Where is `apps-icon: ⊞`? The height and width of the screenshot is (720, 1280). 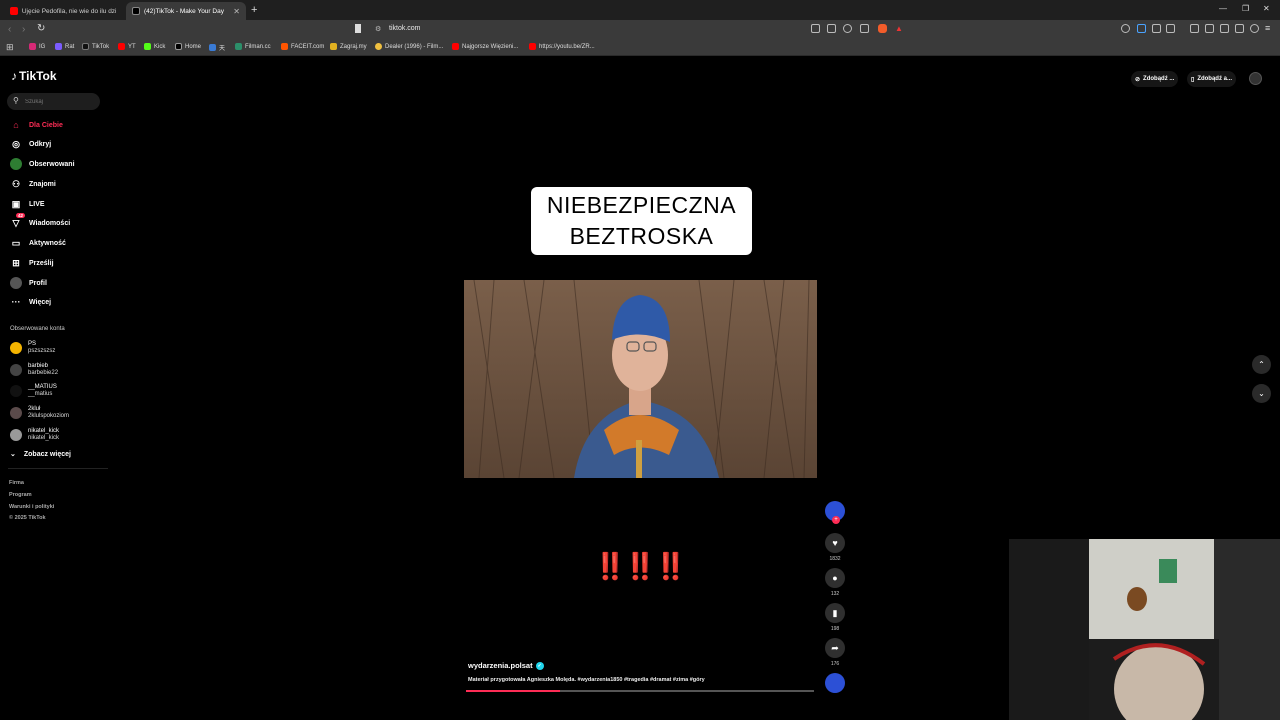
apps-icon: ⊞ is located at coordinates (10, 47).